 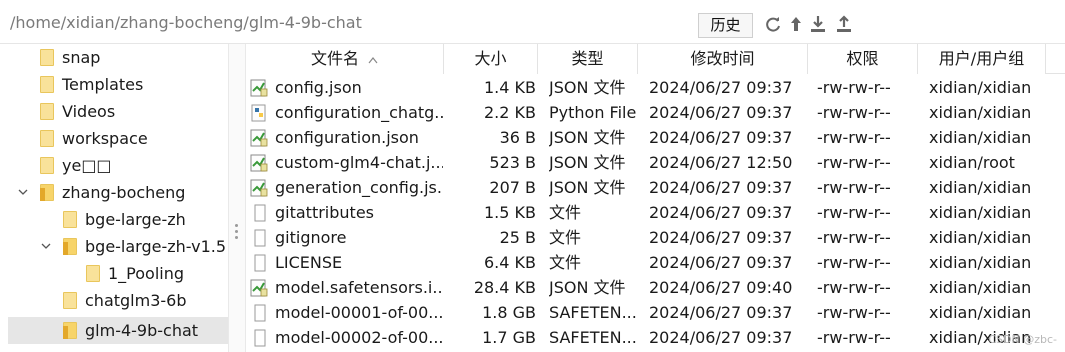 What do you see at coordinates (146, 273) in the screenshot?
I see `tree-item-label: 1_Pooling` at bounding box center [146, 273].